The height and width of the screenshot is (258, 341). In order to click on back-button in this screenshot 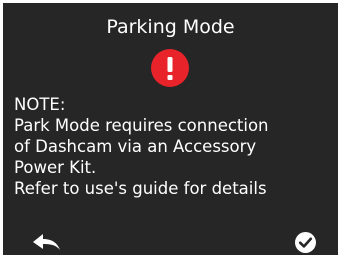, I will do `click(47, 243)`.